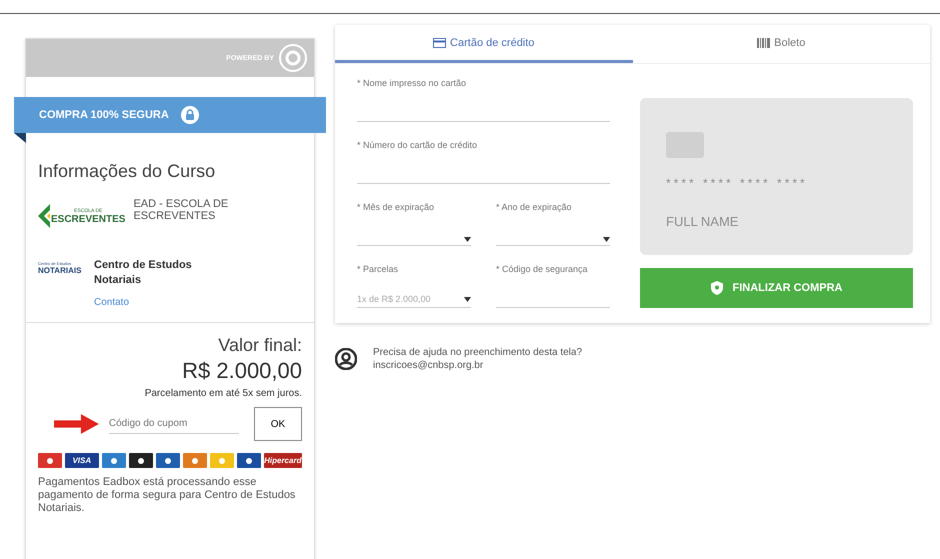  I want to click on security-note: Pagamentos Eadbox está processando esse pagamento de forma segura para Centro de Estudos Notariais., so click(167, 495).